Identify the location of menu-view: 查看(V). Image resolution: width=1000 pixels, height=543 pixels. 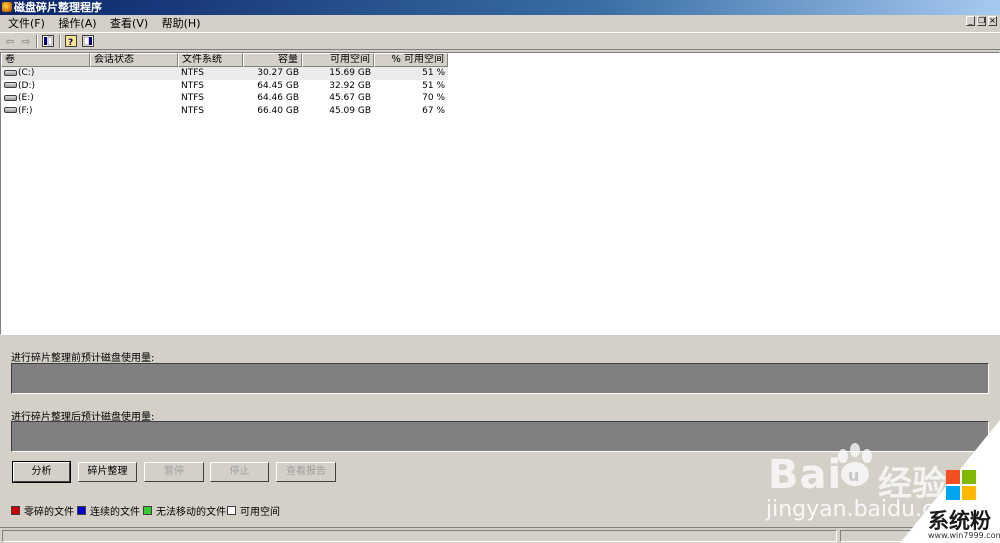
(128, 23).